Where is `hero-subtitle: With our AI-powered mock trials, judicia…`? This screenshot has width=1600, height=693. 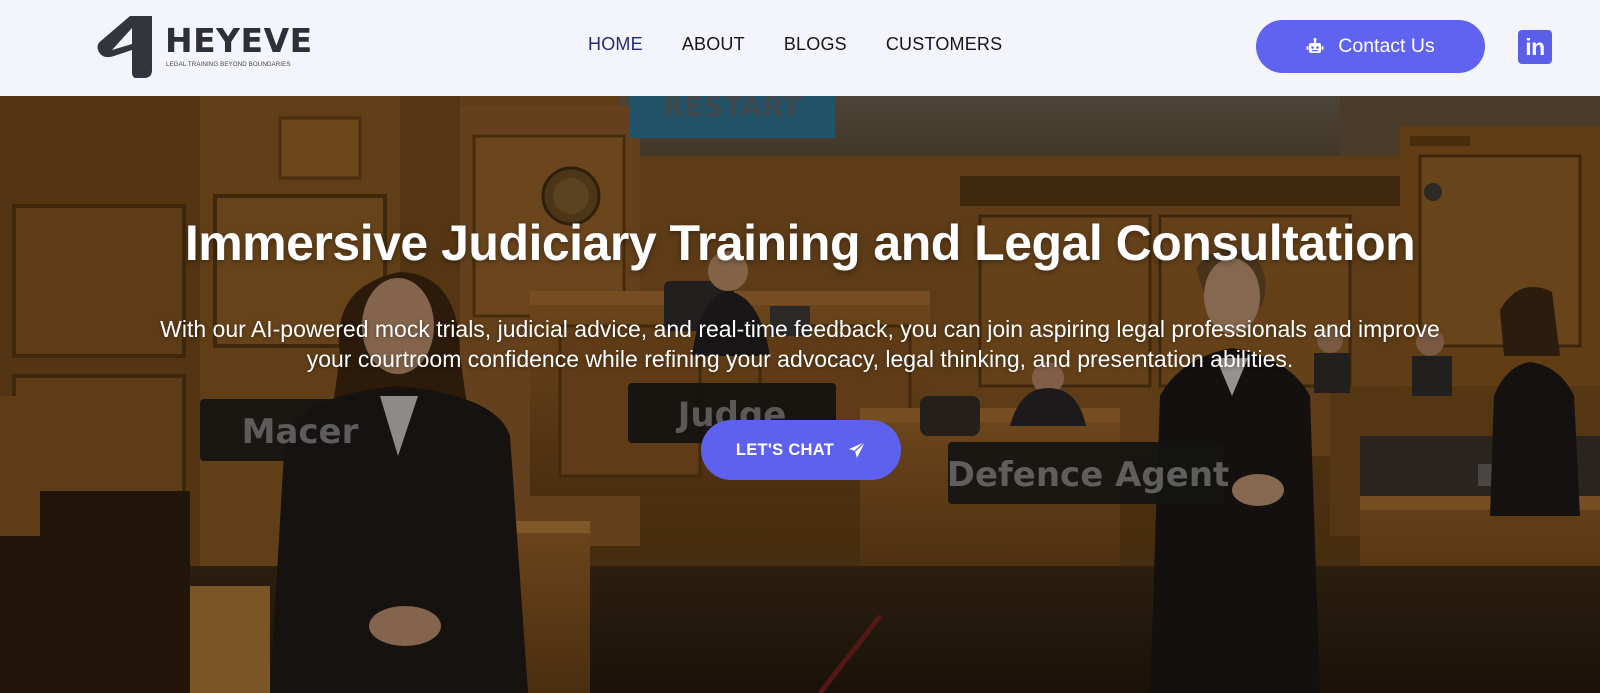 hero-subtitle: With our AI-powered mock trials, judicia… is located at coordinates (800, 344).